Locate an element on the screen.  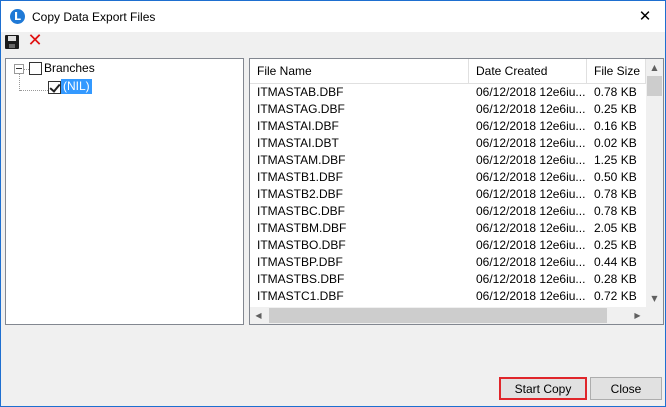
horizontal-scroll-thumb is located at coordinates (438, 315).